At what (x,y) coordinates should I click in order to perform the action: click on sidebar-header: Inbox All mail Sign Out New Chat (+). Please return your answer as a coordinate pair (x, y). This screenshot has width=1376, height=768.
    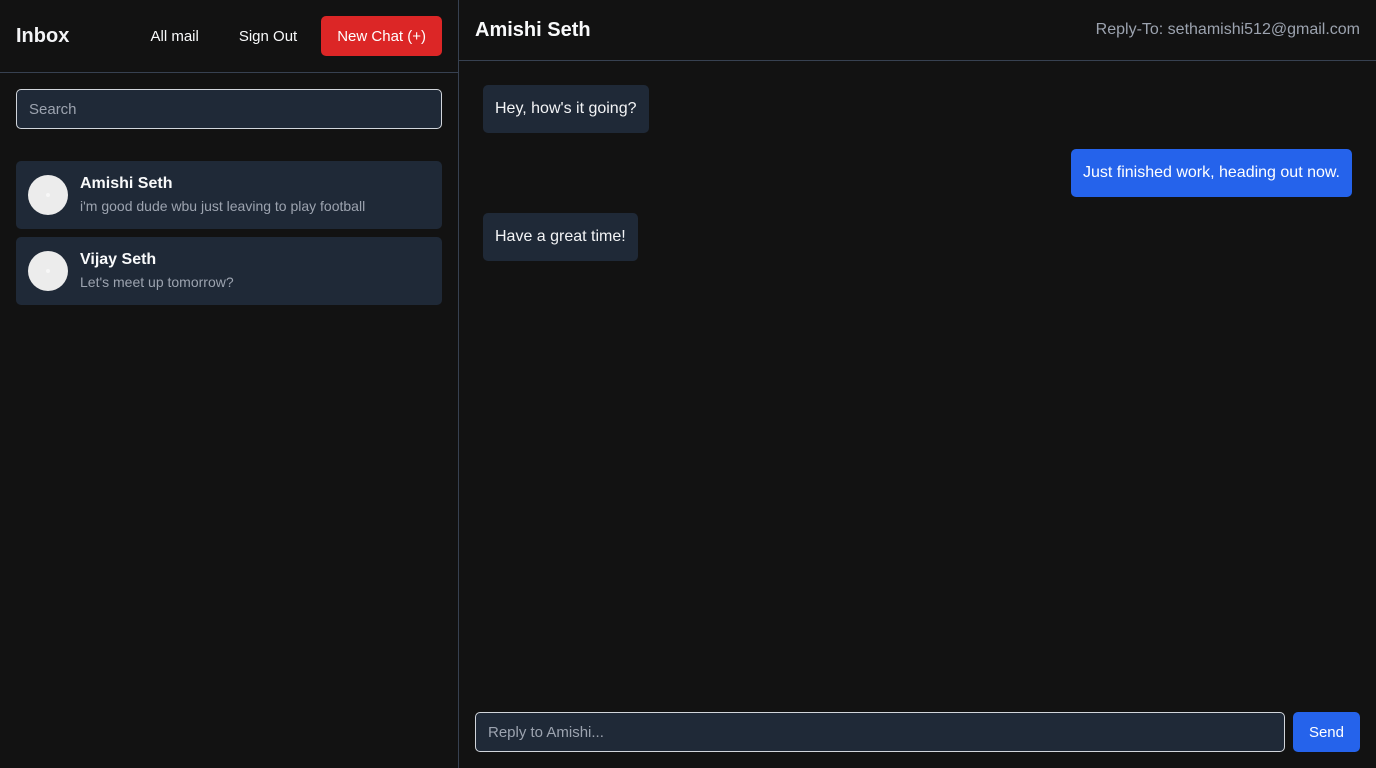
    Looking at the image, I should click on (229, 36).